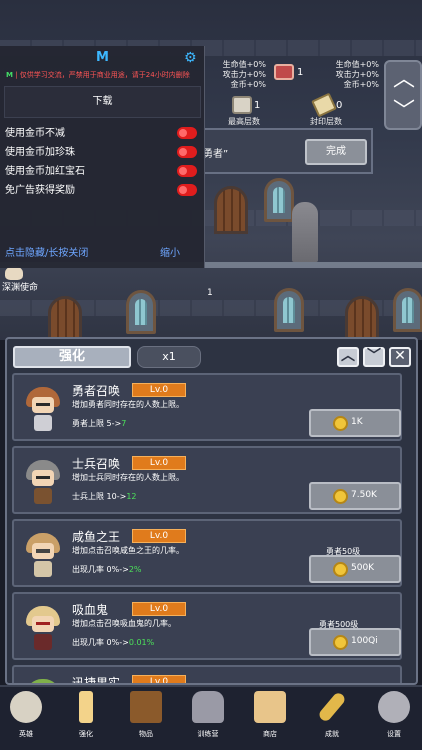 This screenshot has width=422, height=750. I want to click on mod-option: 免广告获得奖励, so click(101, 190).